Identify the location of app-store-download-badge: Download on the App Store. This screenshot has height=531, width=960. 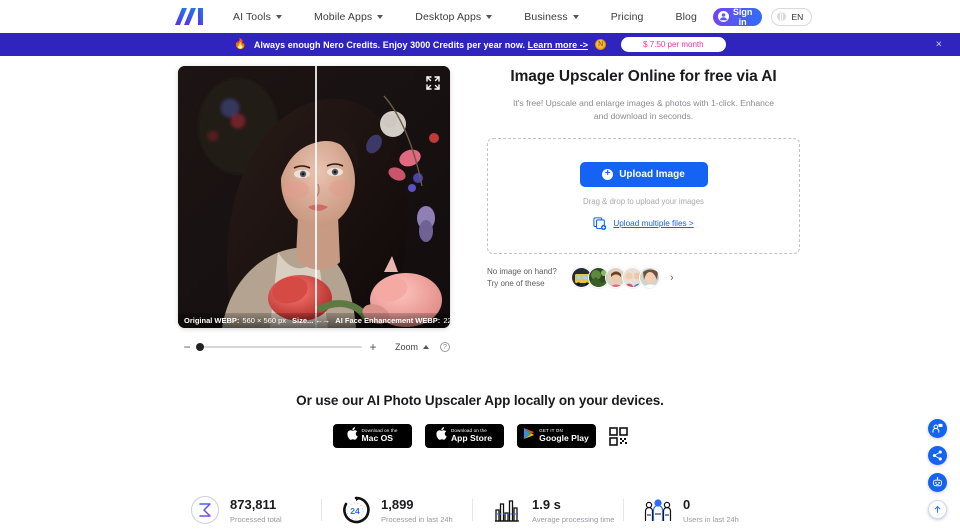
(464, 436).